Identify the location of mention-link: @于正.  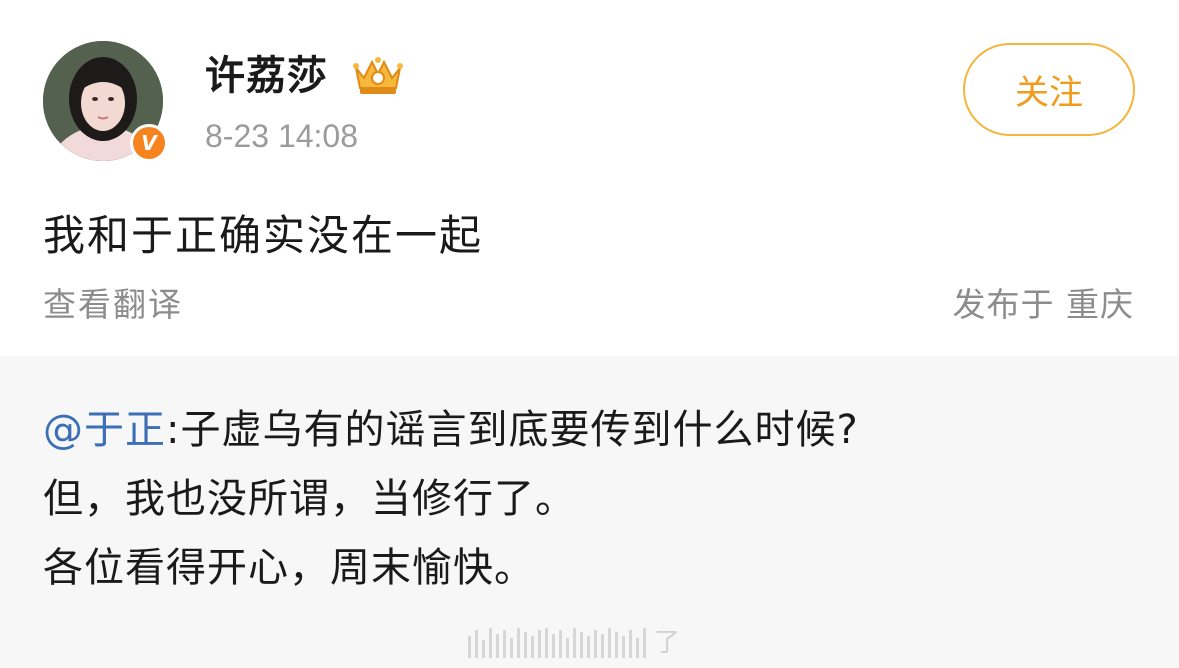
(104, 430).